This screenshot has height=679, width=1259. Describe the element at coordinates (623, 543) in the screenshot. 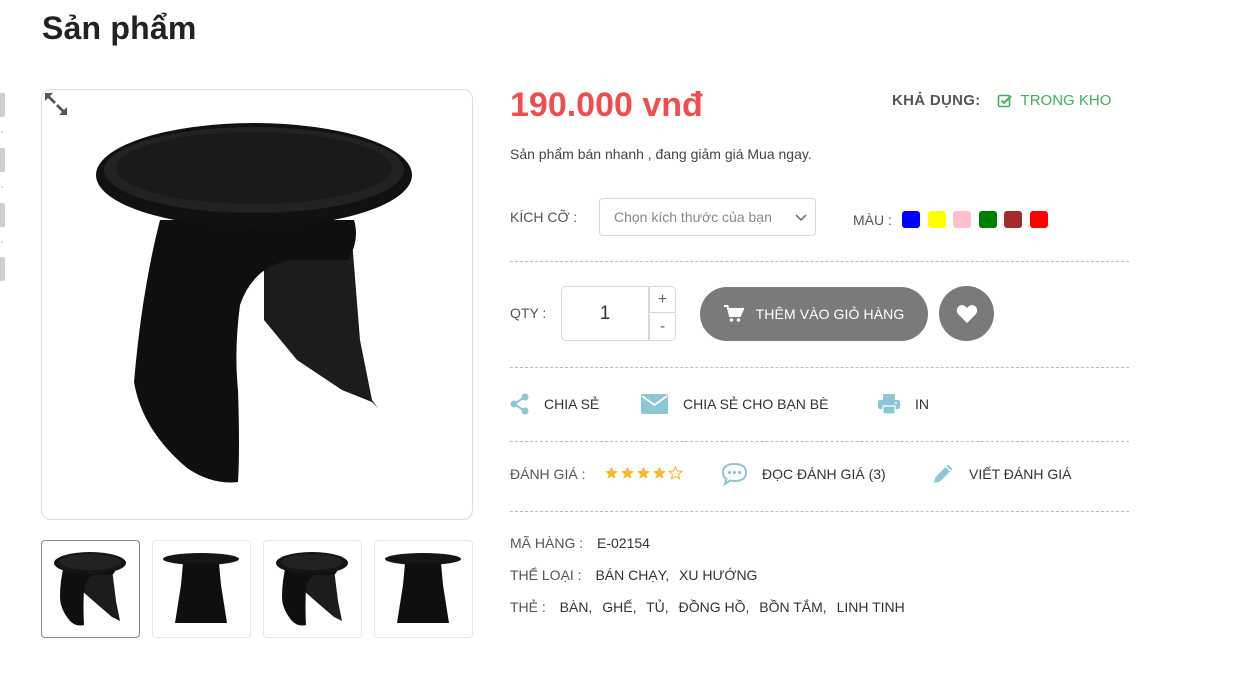

I see `sku-value: E-02154` at that location.